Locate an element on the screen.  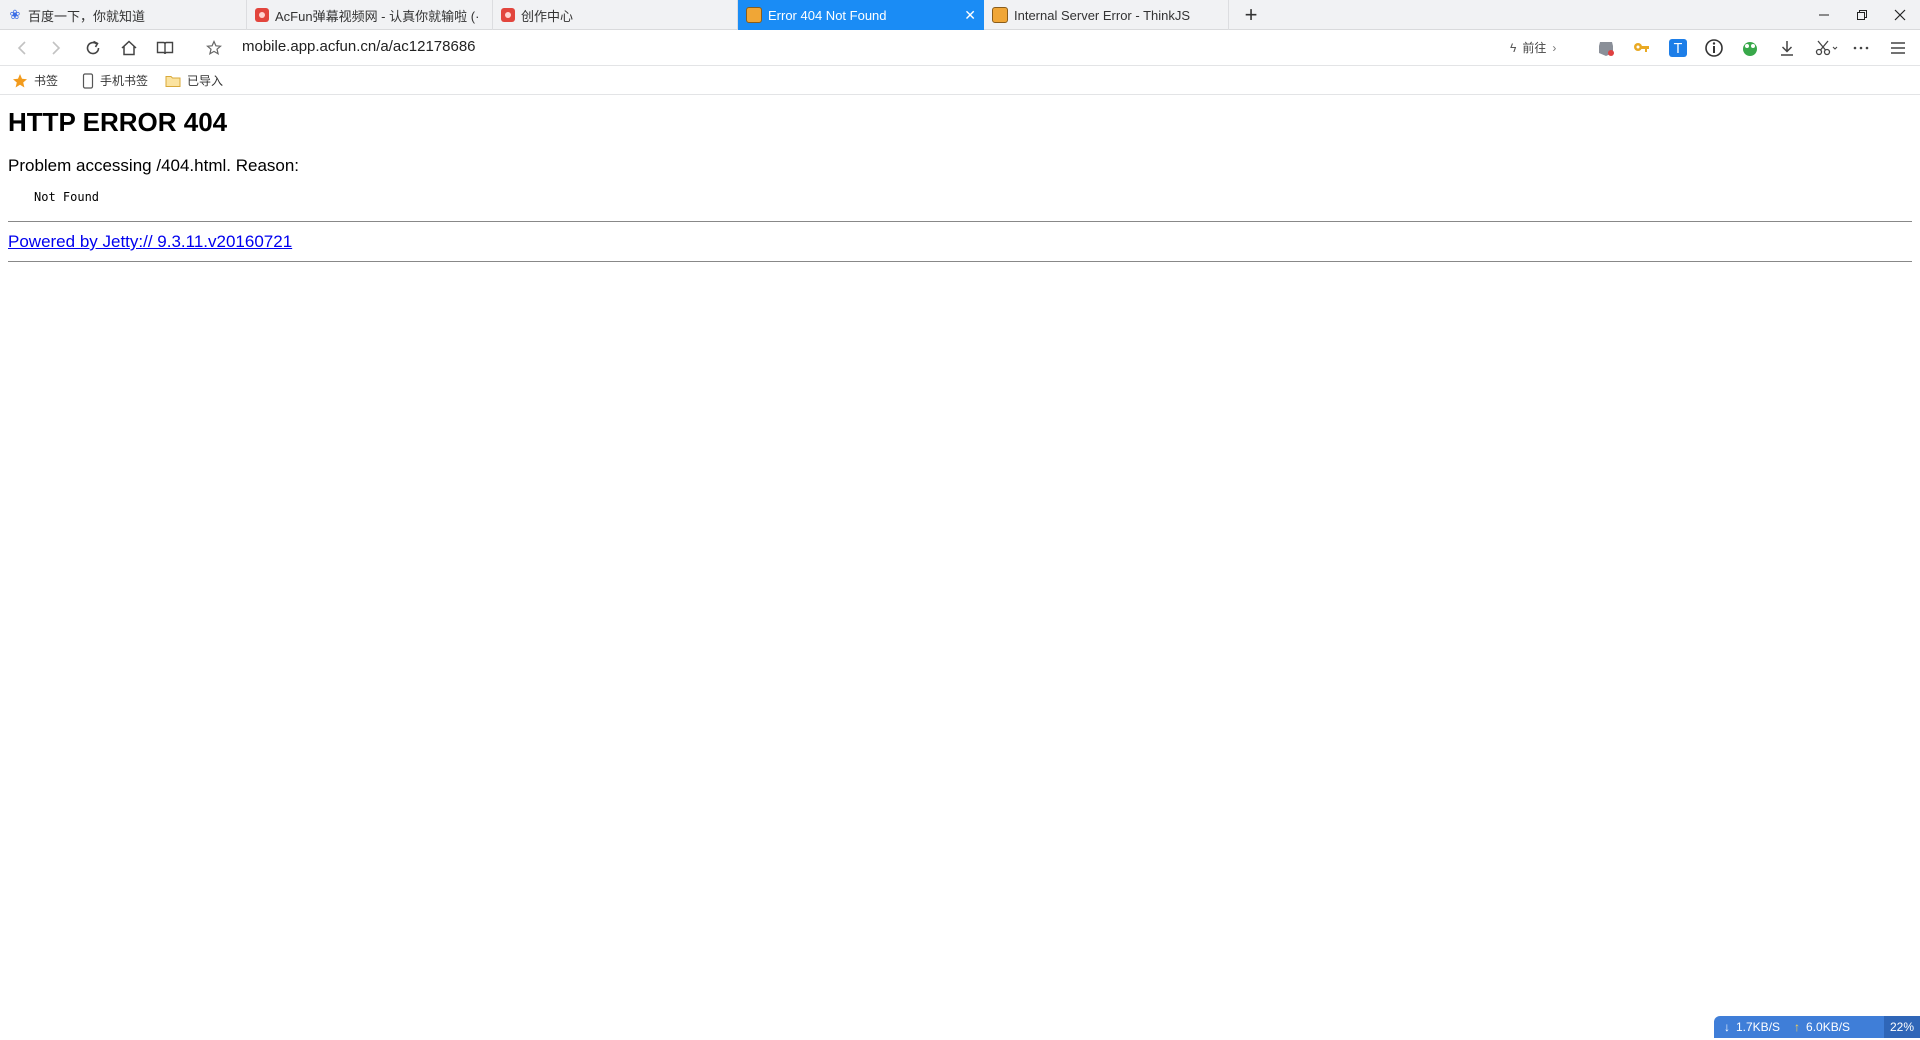
upload-speed: 6.0KB/S is located at coordinates (1828, 1027).